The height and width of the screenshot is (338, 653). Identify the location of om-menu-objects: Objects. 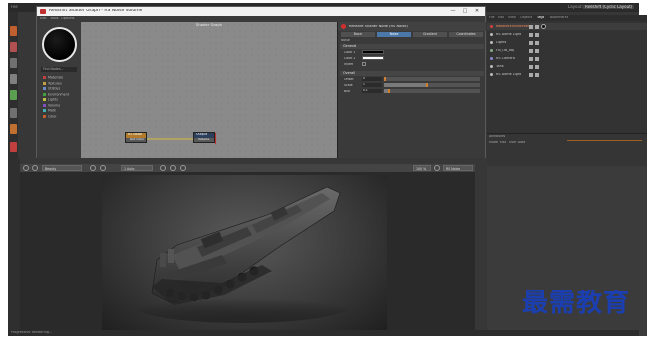
(526, 17).